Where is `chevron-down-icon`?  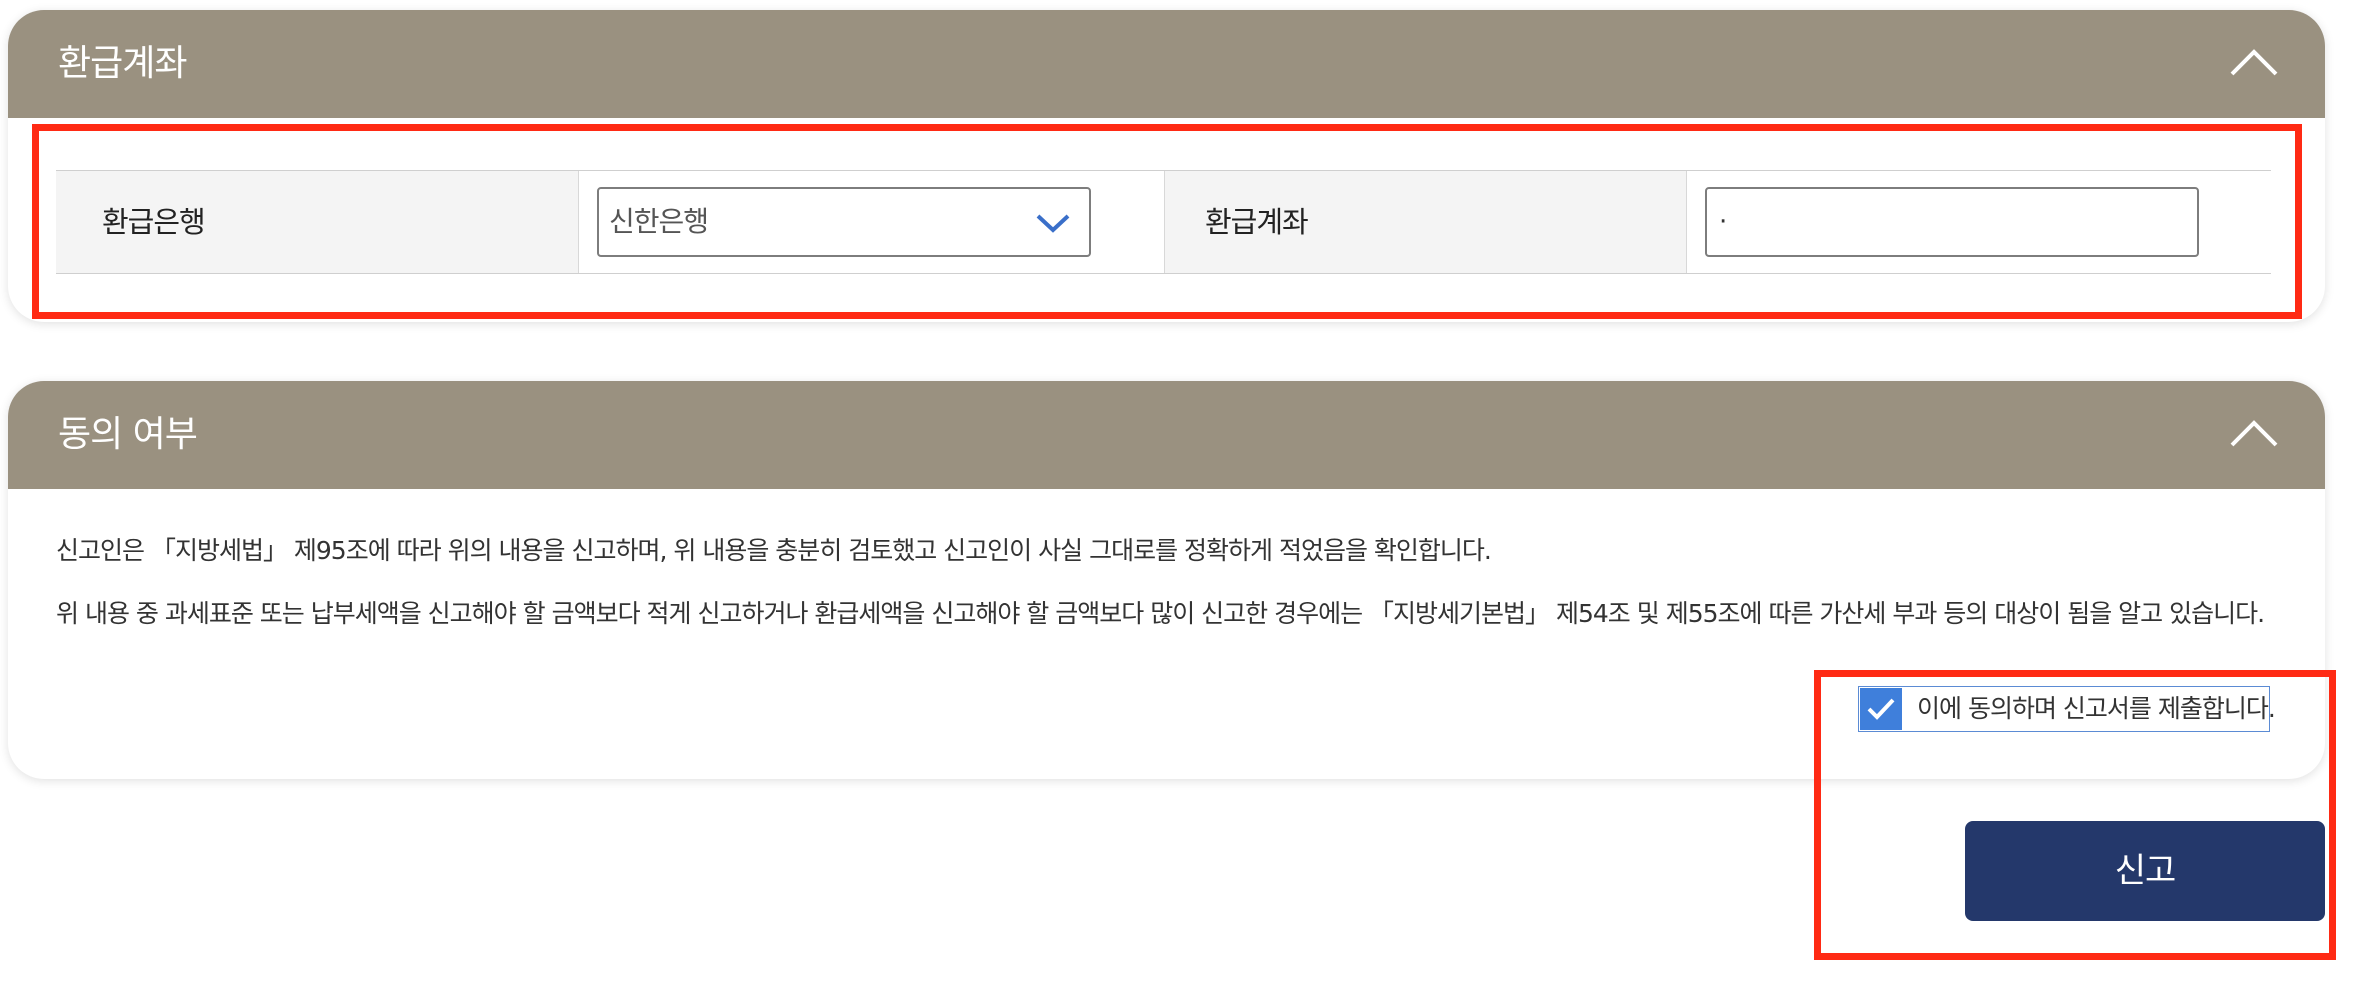
chevron-down-icon is located at coordinates (1053, 223).